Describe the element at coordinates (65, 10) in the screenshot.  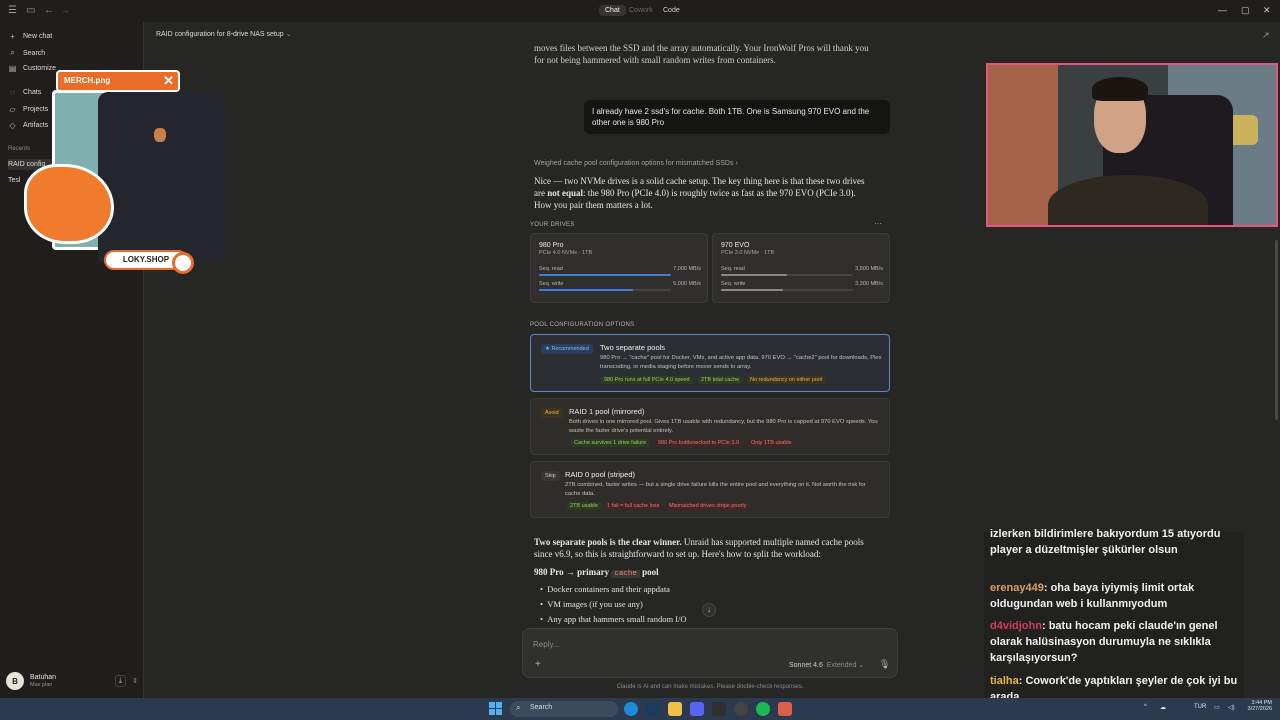
I see `forward-icon: →` at that location.